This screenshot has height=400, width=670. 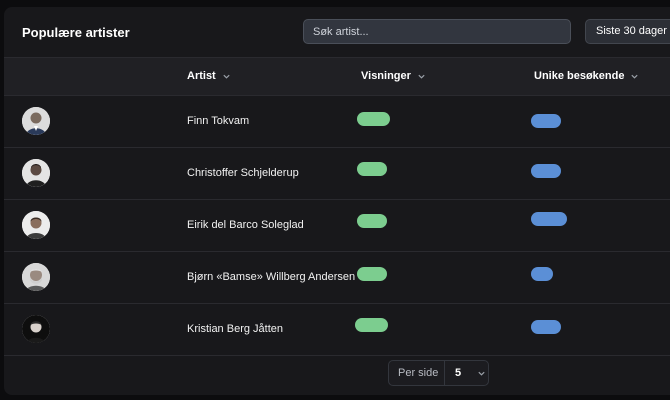 What do you see at coordinates (579, 76) in the screenshot?
I see `column-label: Unike besøkende` at bounding box center [579, 76].